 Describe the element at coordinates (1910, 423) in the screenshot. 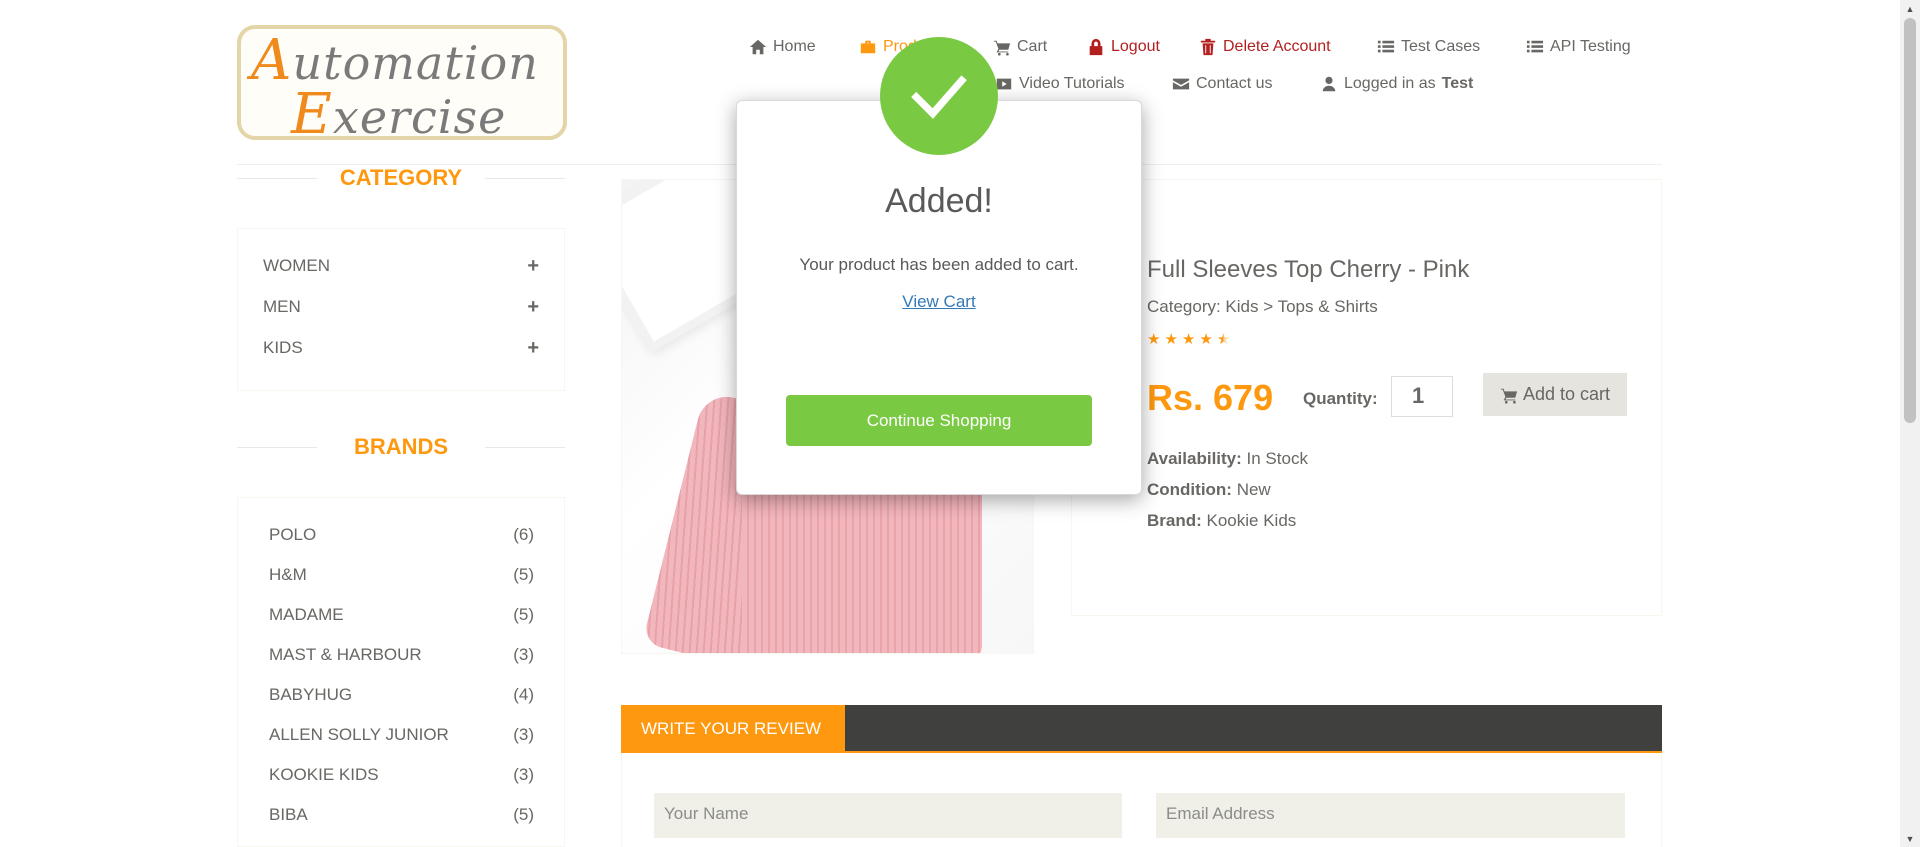

I see `page-scrollbar: ▲ ▼` at that location.